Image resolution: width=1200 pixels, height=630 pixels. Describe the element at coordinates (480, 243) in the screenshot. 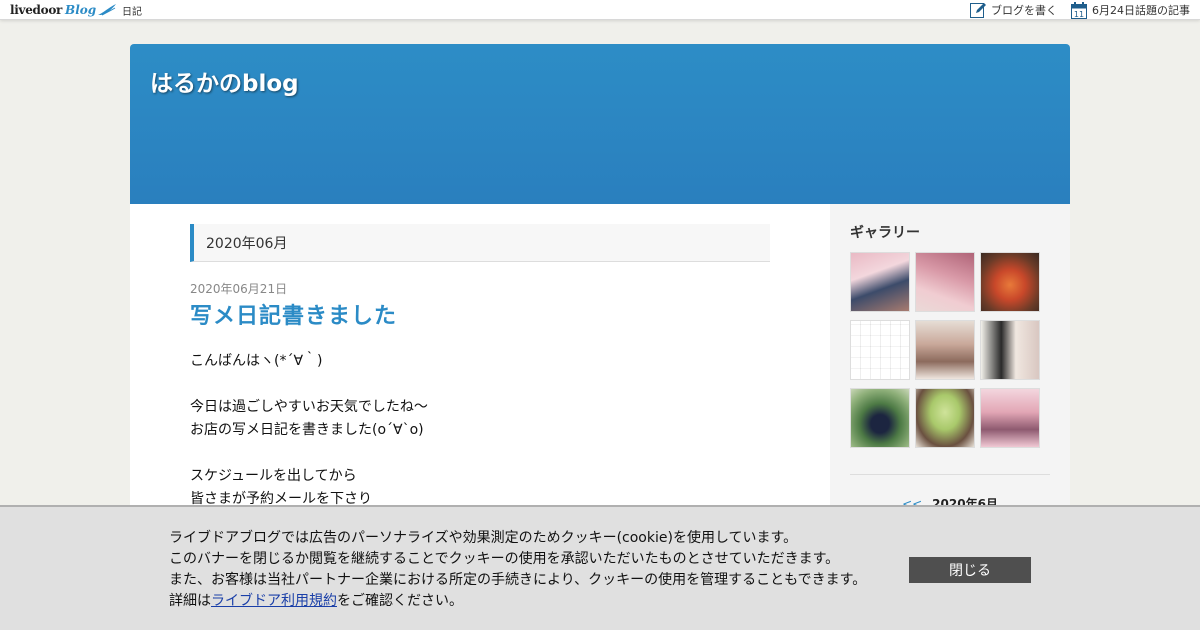

I see `month-heading: 2020年06月` at that location.